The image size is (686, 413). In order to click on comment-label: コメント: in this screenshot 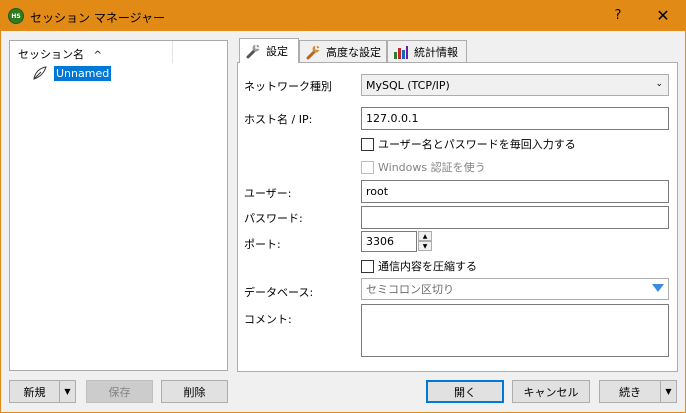, I will do `click(268, 319)`.